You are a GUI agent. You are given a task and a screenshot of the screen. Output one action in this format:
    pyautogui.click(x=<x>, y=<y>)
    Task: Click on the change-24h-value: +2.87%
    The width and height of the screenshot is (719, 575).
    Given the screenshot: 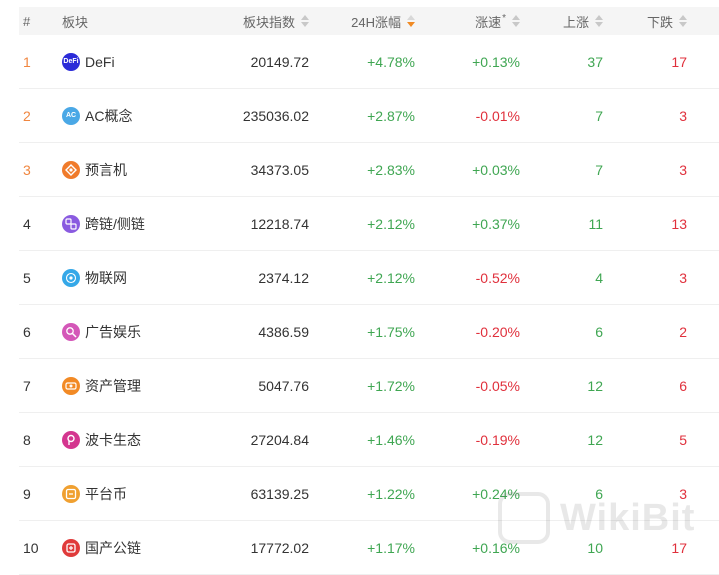 What is the action you would take?
    pyautogui.click(x=391, y=115)
    